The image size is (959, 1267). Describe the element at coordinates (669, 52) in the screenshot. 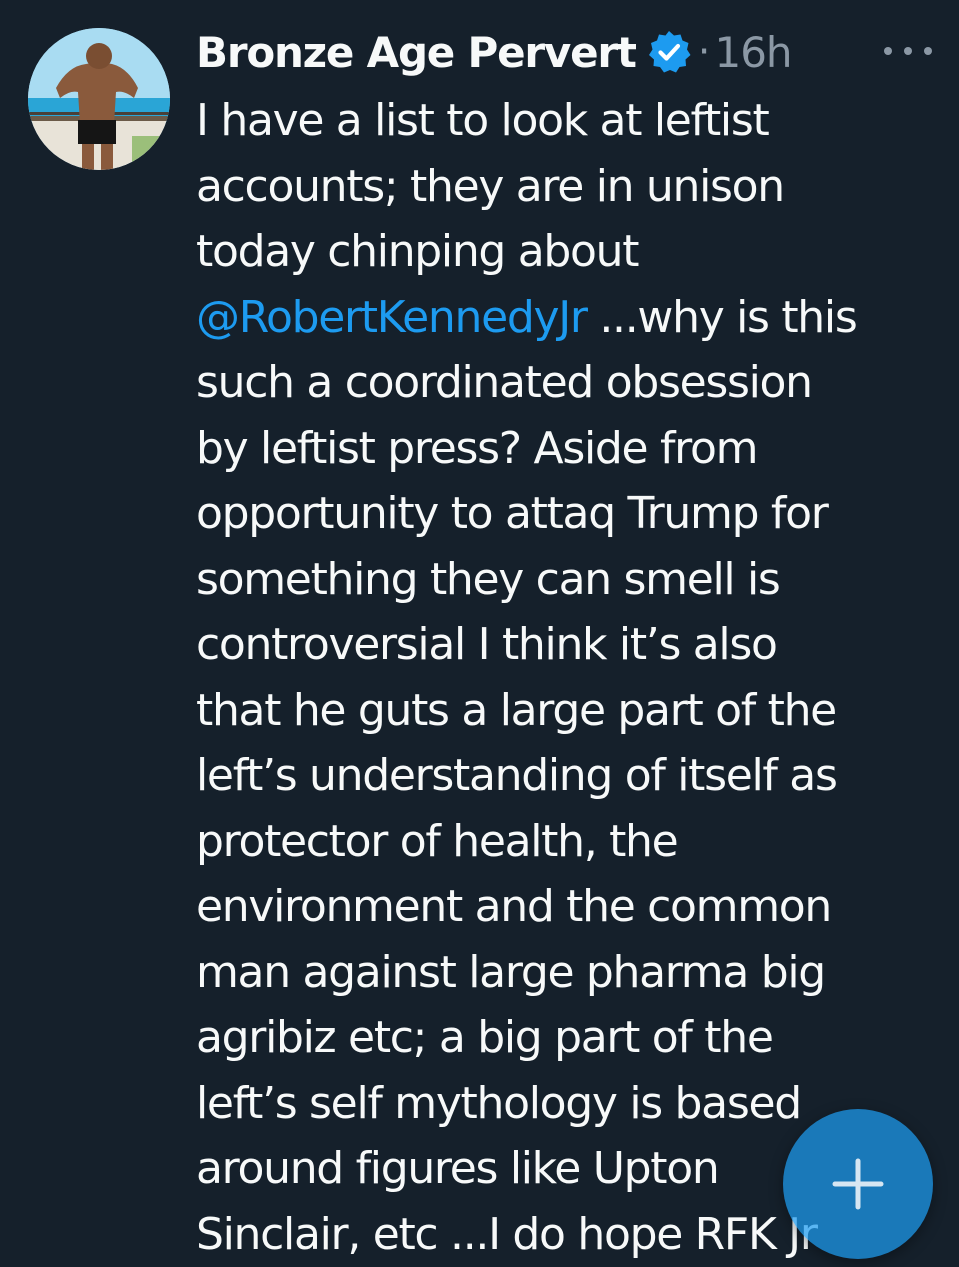

I see `verified-badge-icon` at that location.